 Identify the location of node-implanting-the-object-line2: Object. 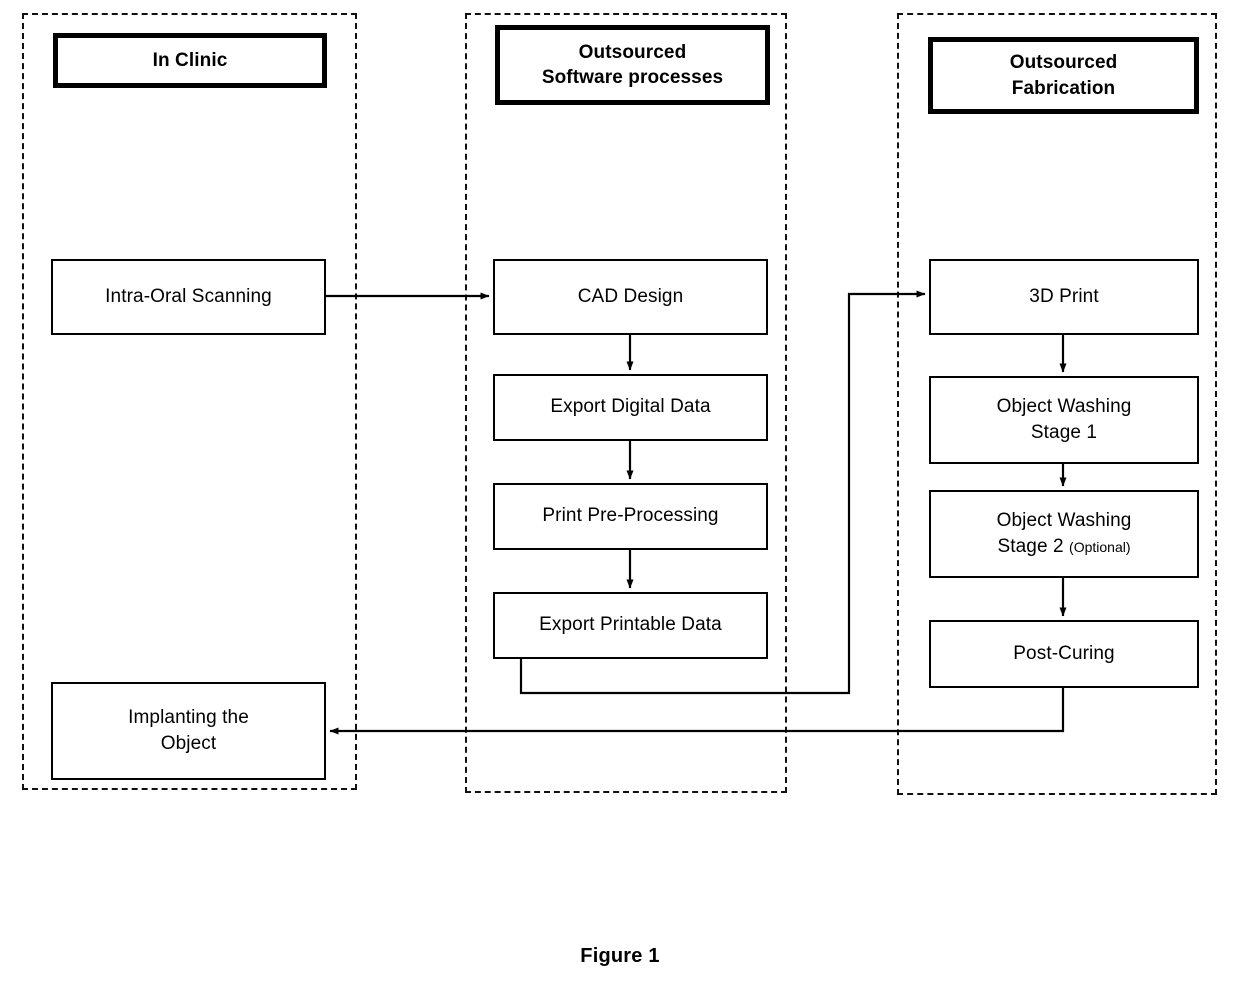
(188, 743).